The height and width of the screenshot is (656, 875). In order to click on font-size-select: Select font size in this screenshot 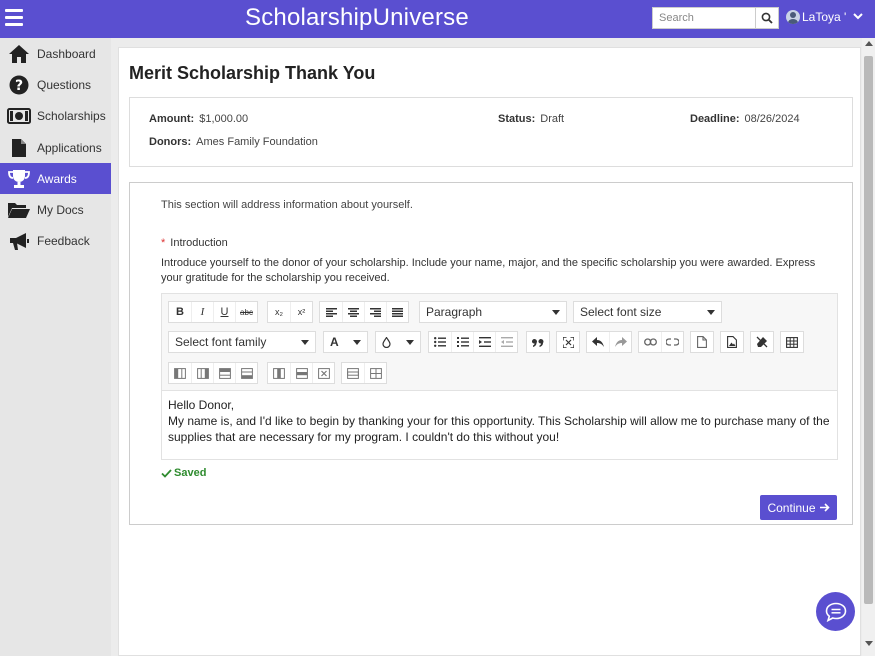, I will do `click(647, 312)`.